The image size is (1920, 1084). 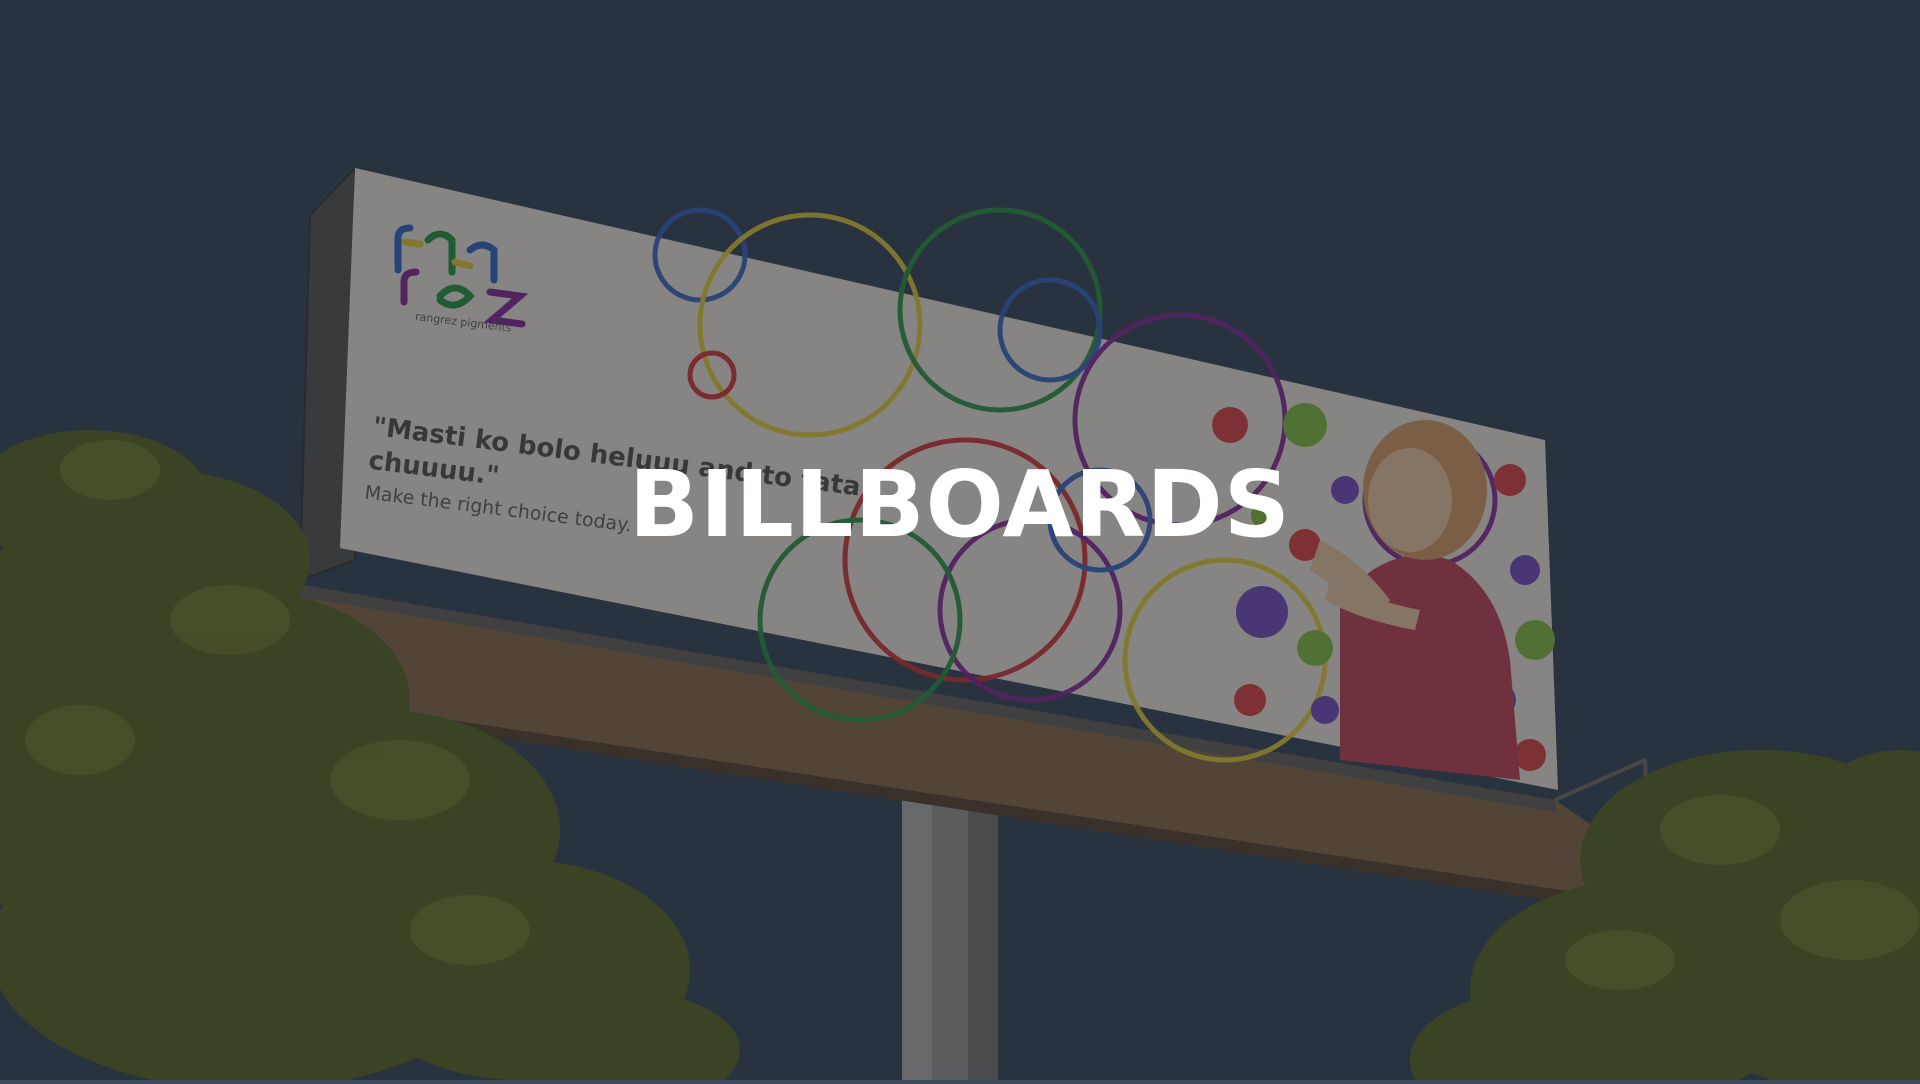 What do you see at coordinates (960, 504) in the screenshot?
I see `page-title: BILLBOARDS` at bounding box center [960, 504].